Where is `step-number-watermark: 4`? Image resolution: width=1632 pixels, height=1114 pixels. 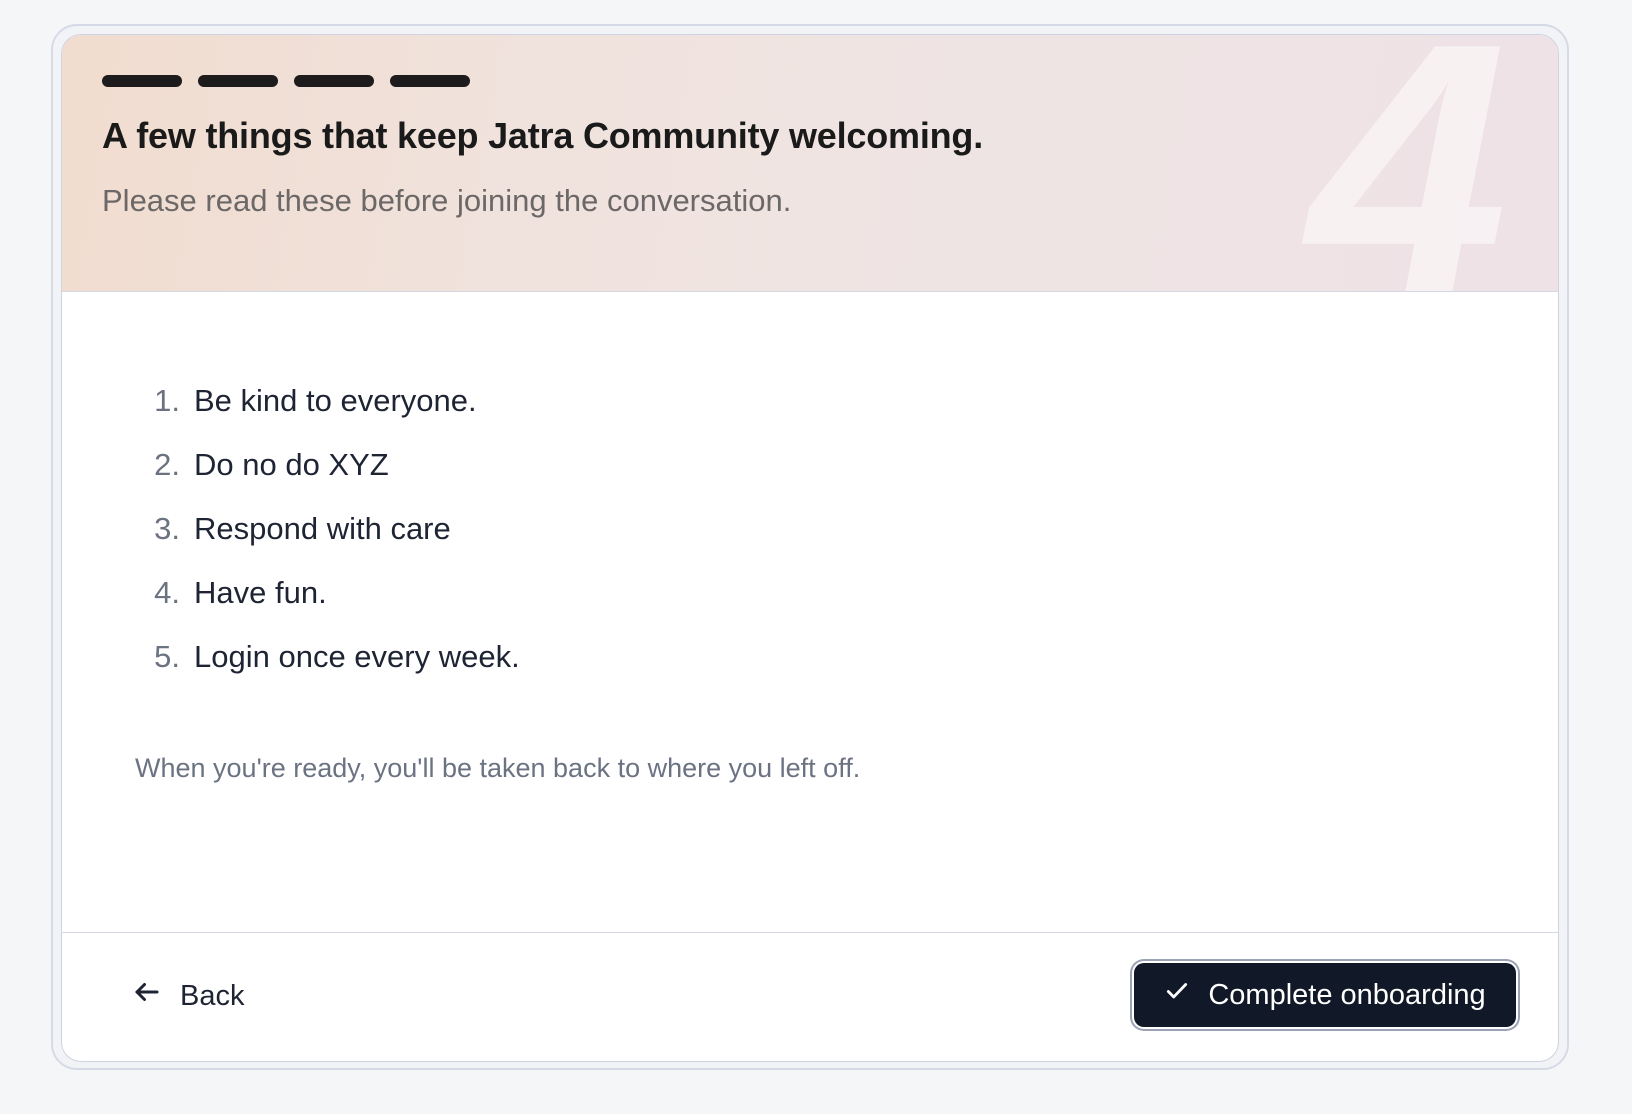 step-number-watermark: 4 is located at coordinates (1407, 163).